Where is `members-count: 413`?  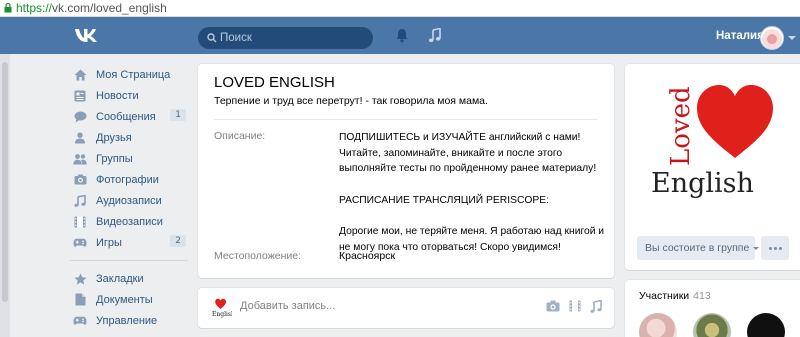
members-count: 413 is located at coordinates (702, 296).